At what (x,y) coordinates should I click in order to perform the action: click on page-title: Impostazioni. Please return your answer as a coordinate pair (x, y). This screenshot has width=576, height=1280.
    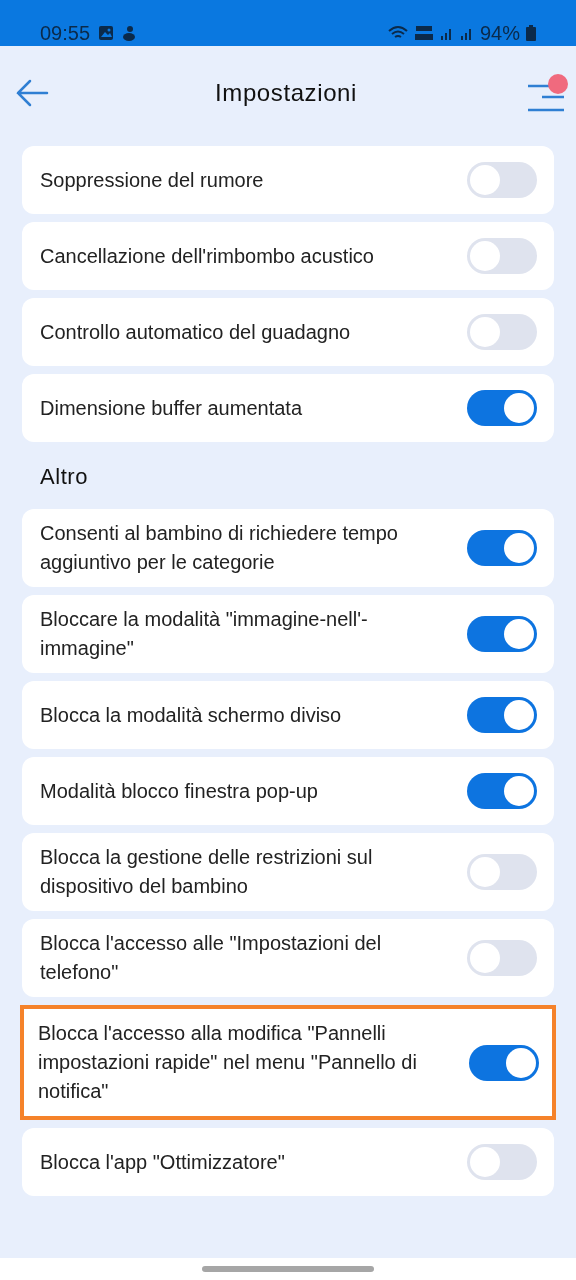
    Looking at the image, I should click on (286, 93).